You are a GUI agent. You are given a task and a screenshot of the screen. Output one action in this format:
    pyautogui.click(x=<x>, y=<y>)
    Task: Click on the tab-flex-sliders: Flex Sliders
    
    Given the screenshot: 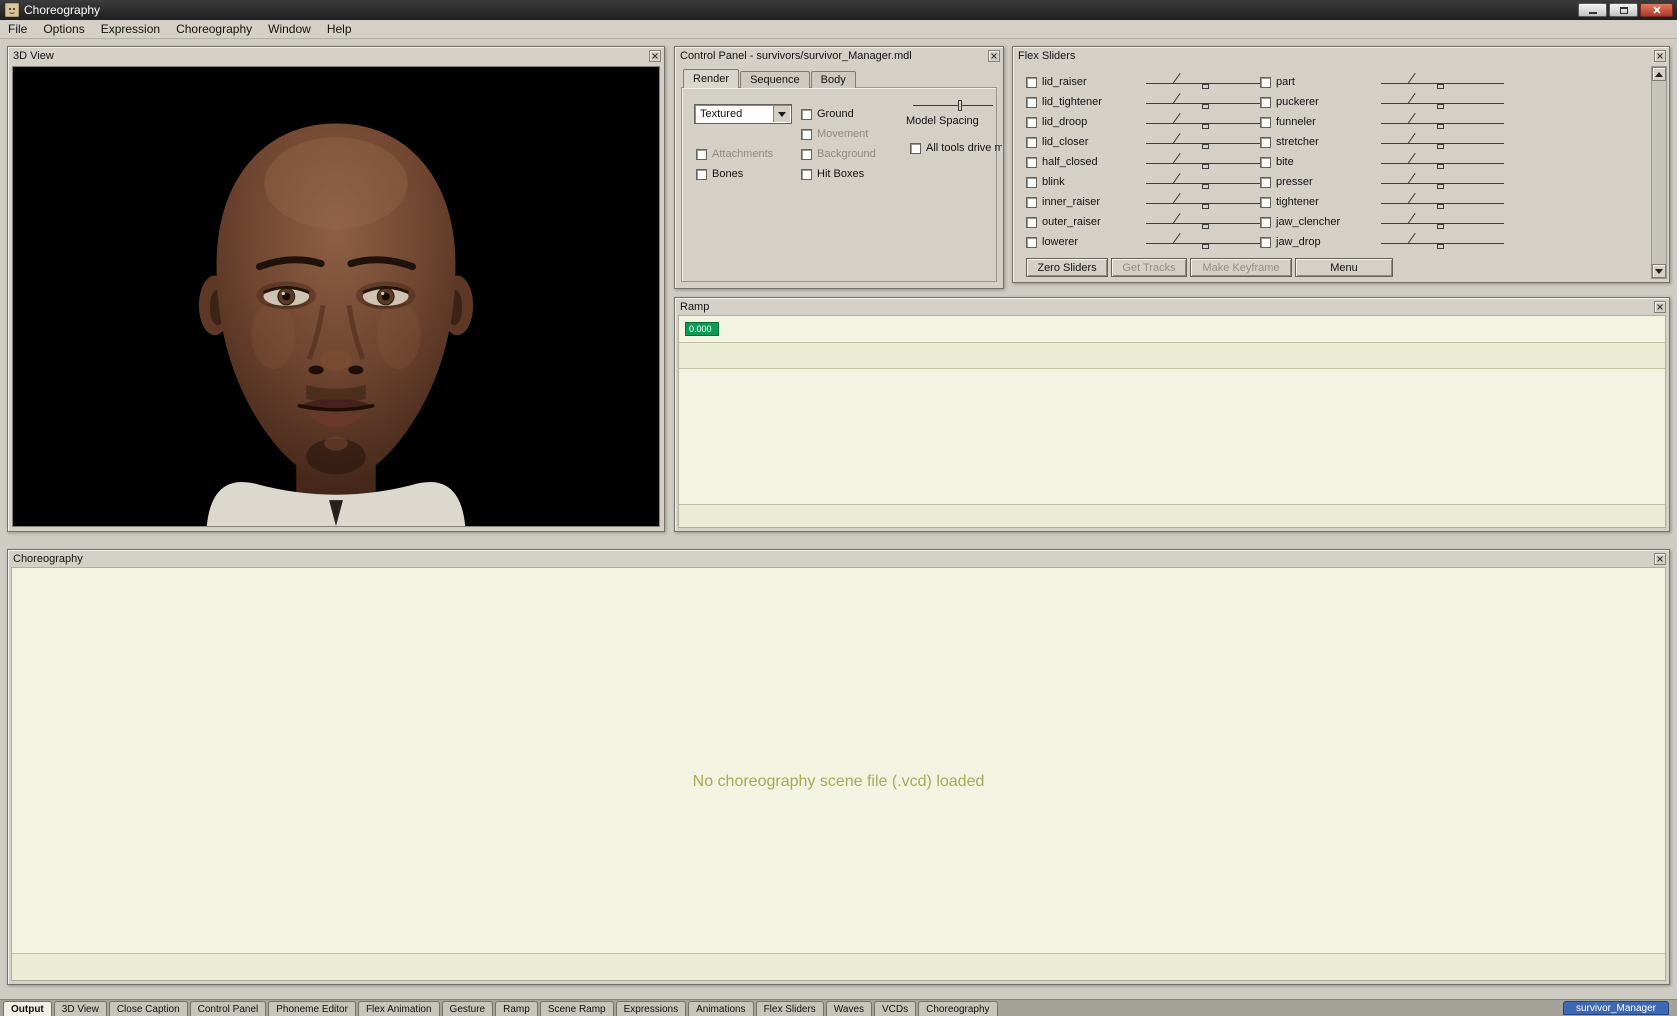 What is the action you would take?
    pyautogui.click(x=789, y=1008)
    